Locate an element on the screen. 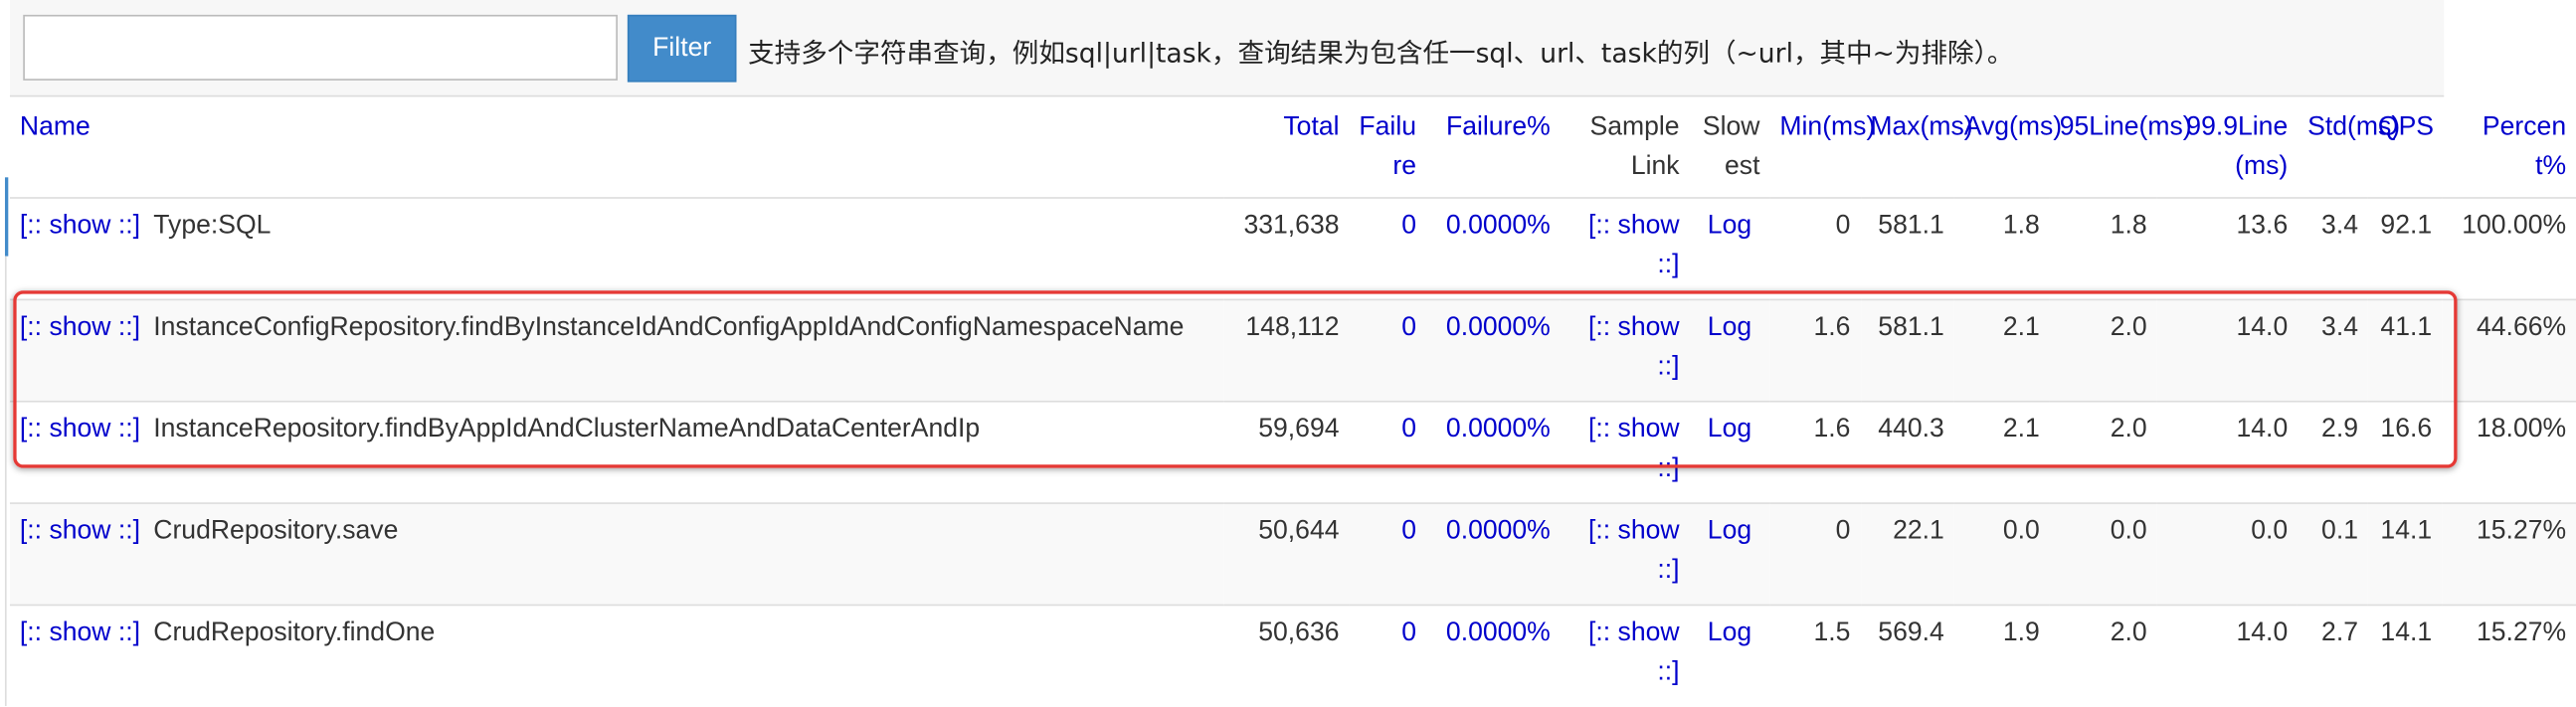 The height and width of the screenshot is (707, 2576). row-avg: 0.0 is located at coordinates (2001, 554).